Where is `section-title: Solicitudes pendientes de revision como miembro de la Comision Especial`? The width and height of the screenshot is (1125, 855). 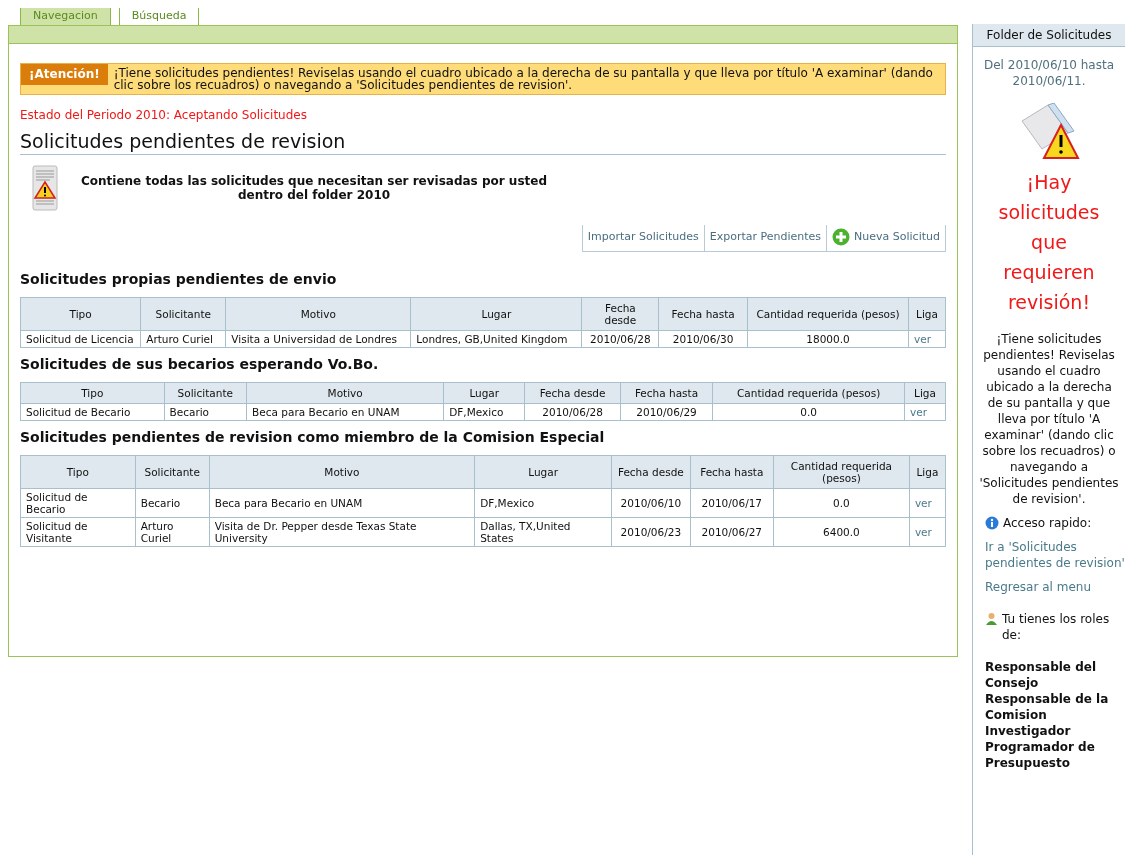 section-title: Solicitudes pendientes de revision como miembro de la Comision Especial is located at coordinates (313, 437).